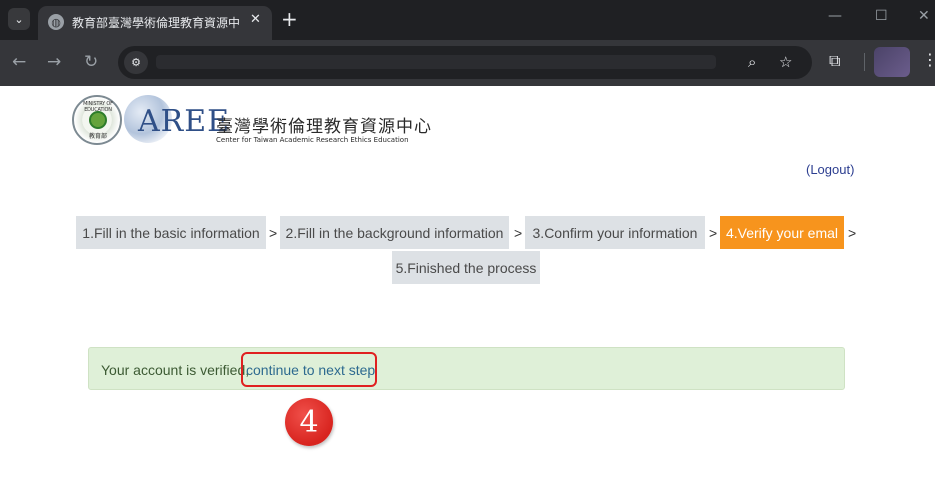 The image size is (935, 485). What do you see at coordinates (924, 16) in the screenshot?
I see `window-close-icon: ✕` at bounding box center [924, 16].